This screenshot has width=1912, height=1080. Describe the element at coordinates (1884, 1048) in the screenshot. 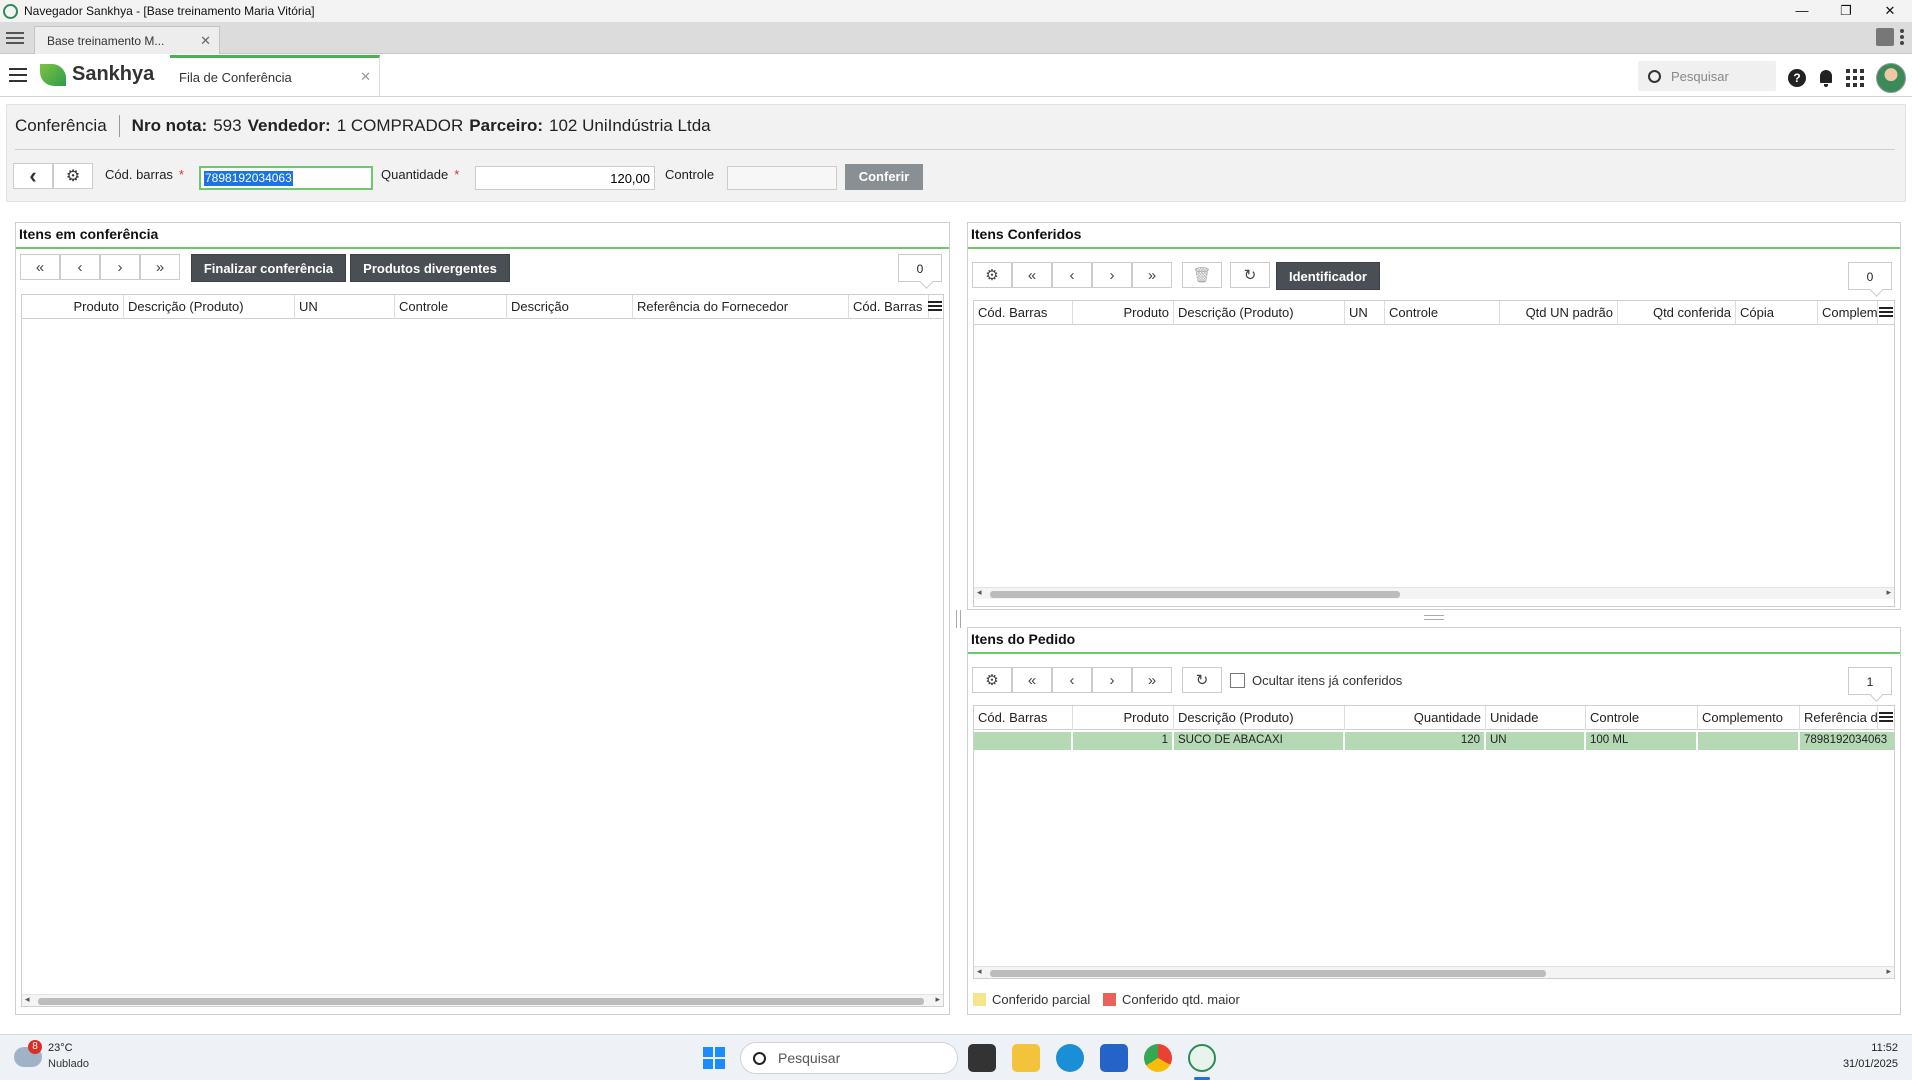

I see `clock-time: 11:52` at that location.